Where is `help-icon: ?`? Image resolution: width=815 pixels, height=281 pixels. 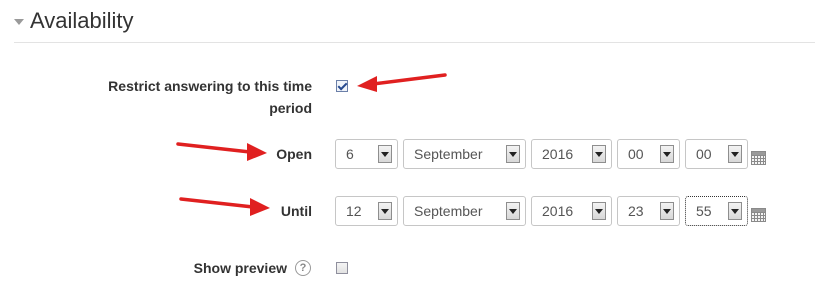
help-icon: ? is located at coordinates (303, 268).